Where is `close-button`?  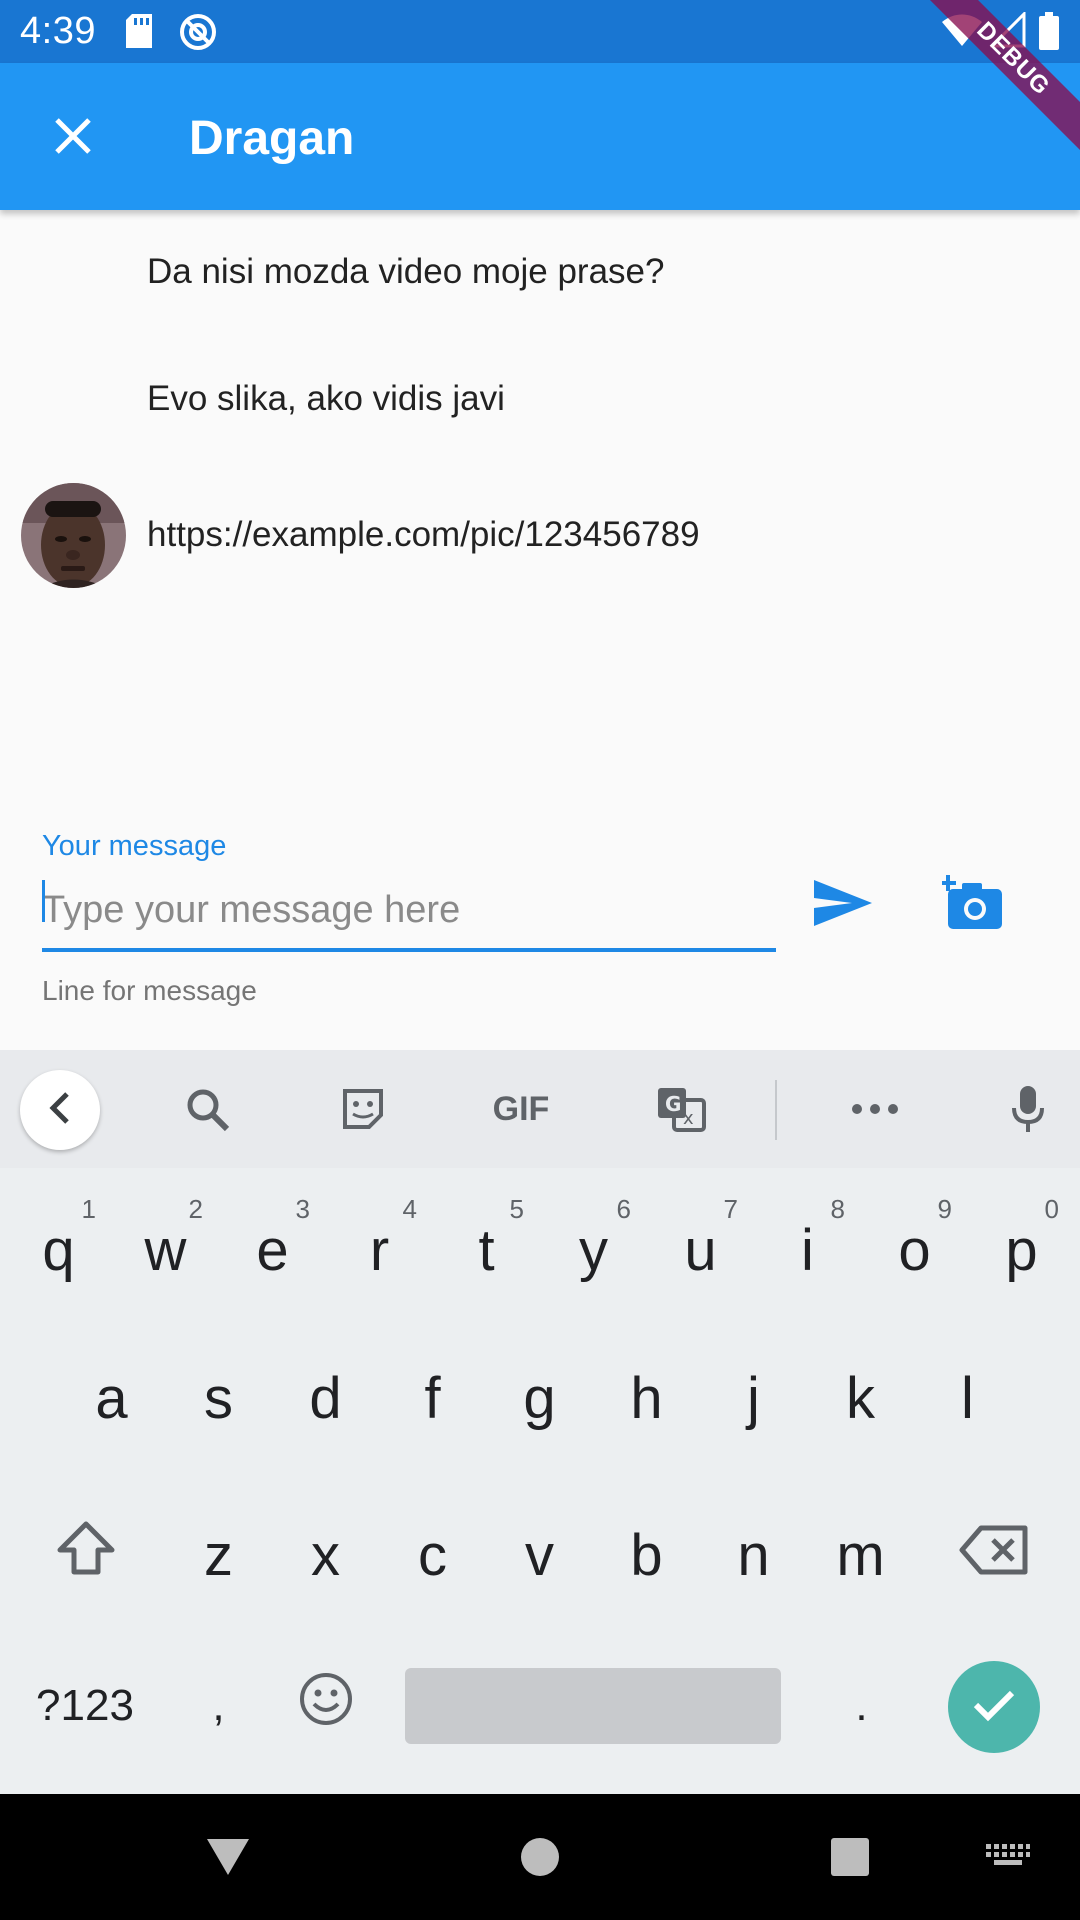
close-button is located at coordinates (73, 138).